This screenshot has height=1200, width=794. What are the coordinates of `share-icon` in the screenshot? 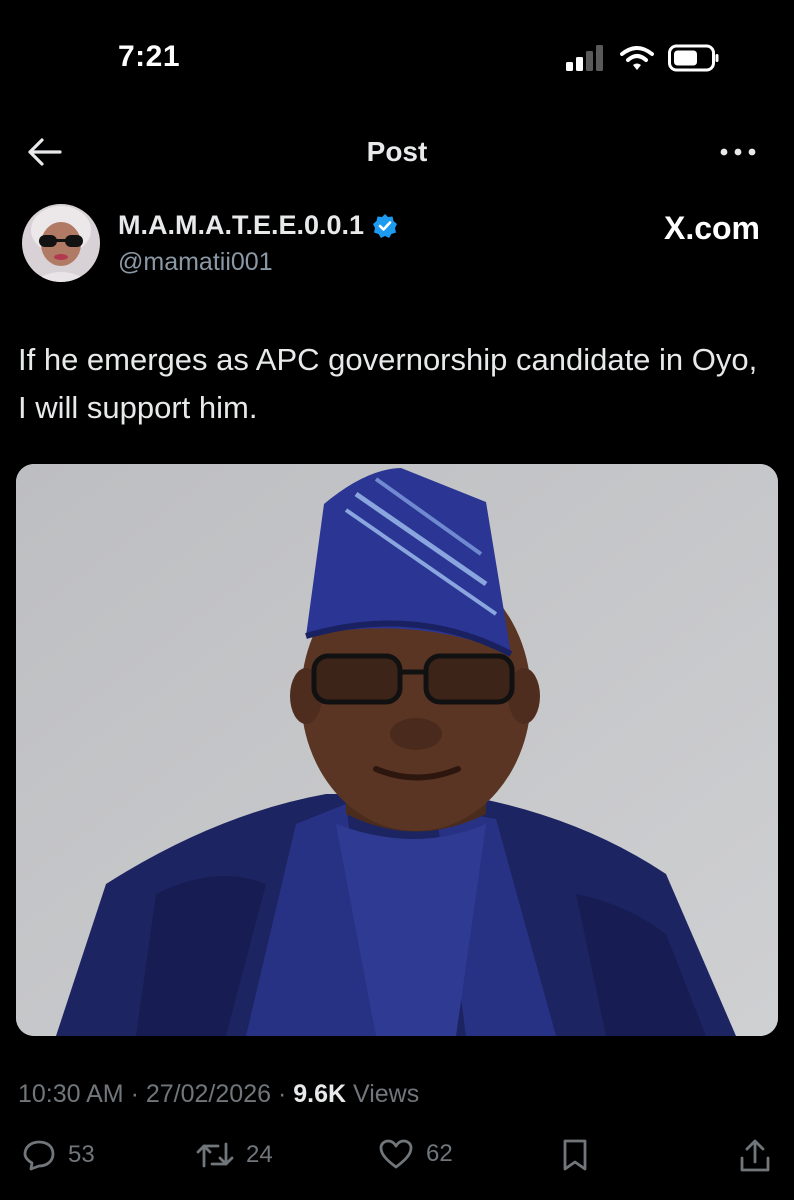 It's located at (755, 1155).